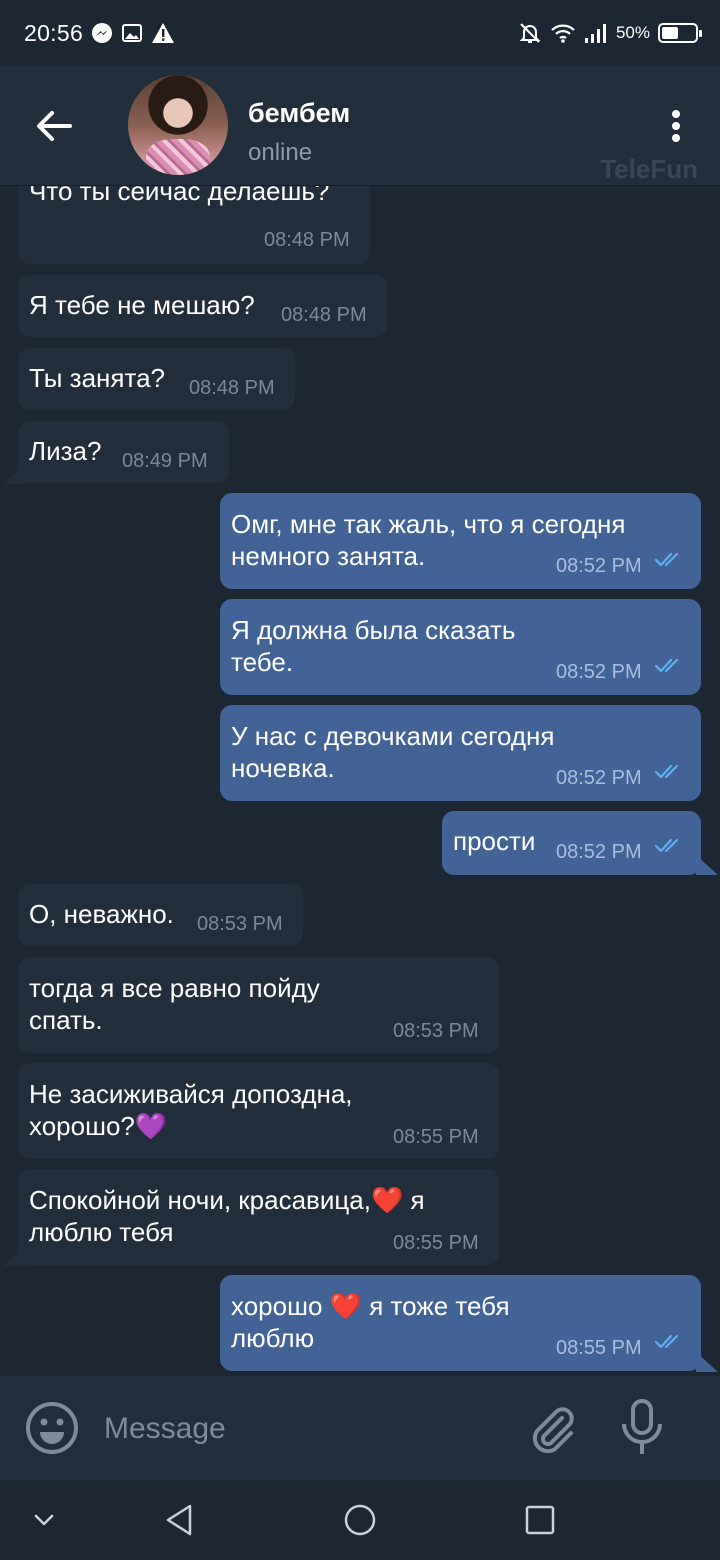 This screenshot has width=720, height=1560. I want to click on status-bar: 20:56 50%, so click(360, 33).